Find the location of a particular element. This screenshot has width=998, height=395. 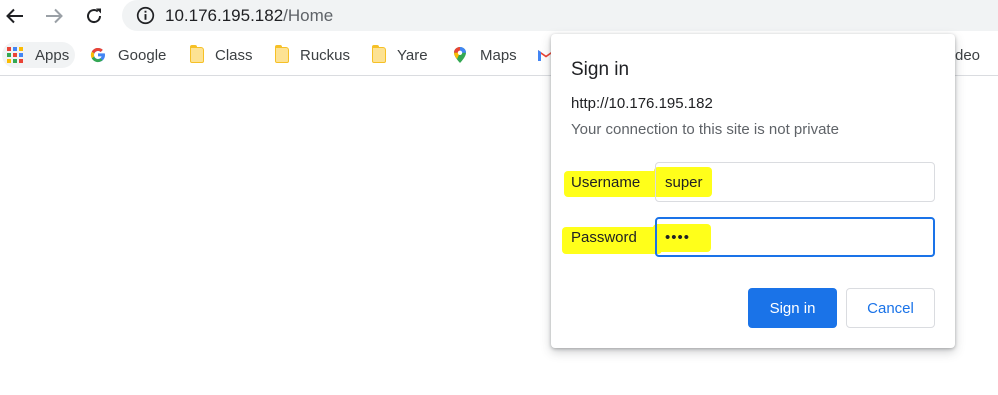

forward-button is located at coordinates (54, 16).